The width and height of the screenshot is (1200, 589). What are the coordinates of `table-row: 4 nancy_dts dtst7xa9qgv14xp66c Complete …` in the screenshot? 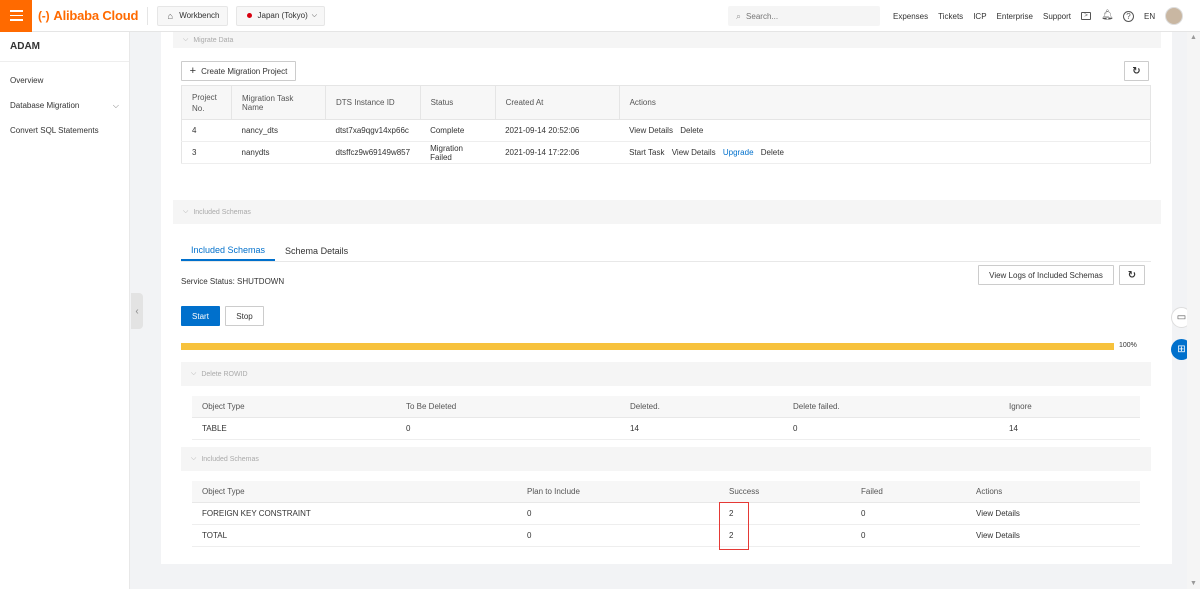 It's located at (666, 130).